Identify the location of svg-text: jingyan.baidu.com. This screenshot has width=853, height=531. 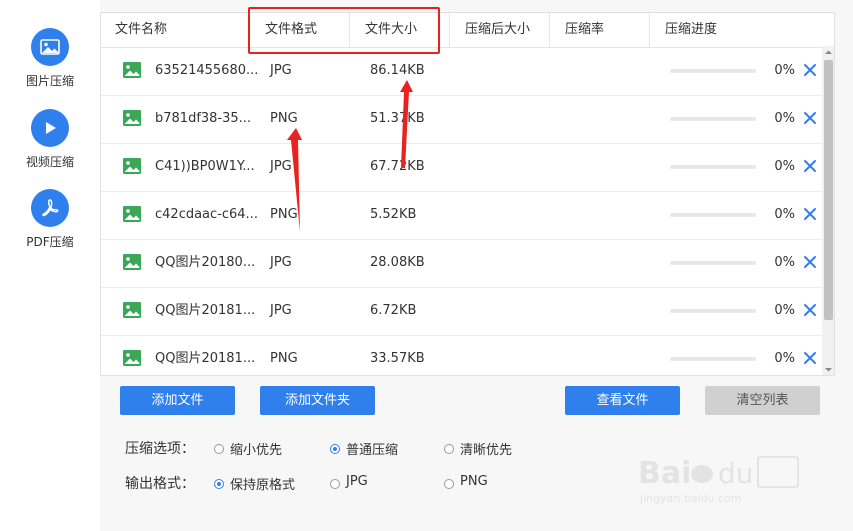
(690, 498).